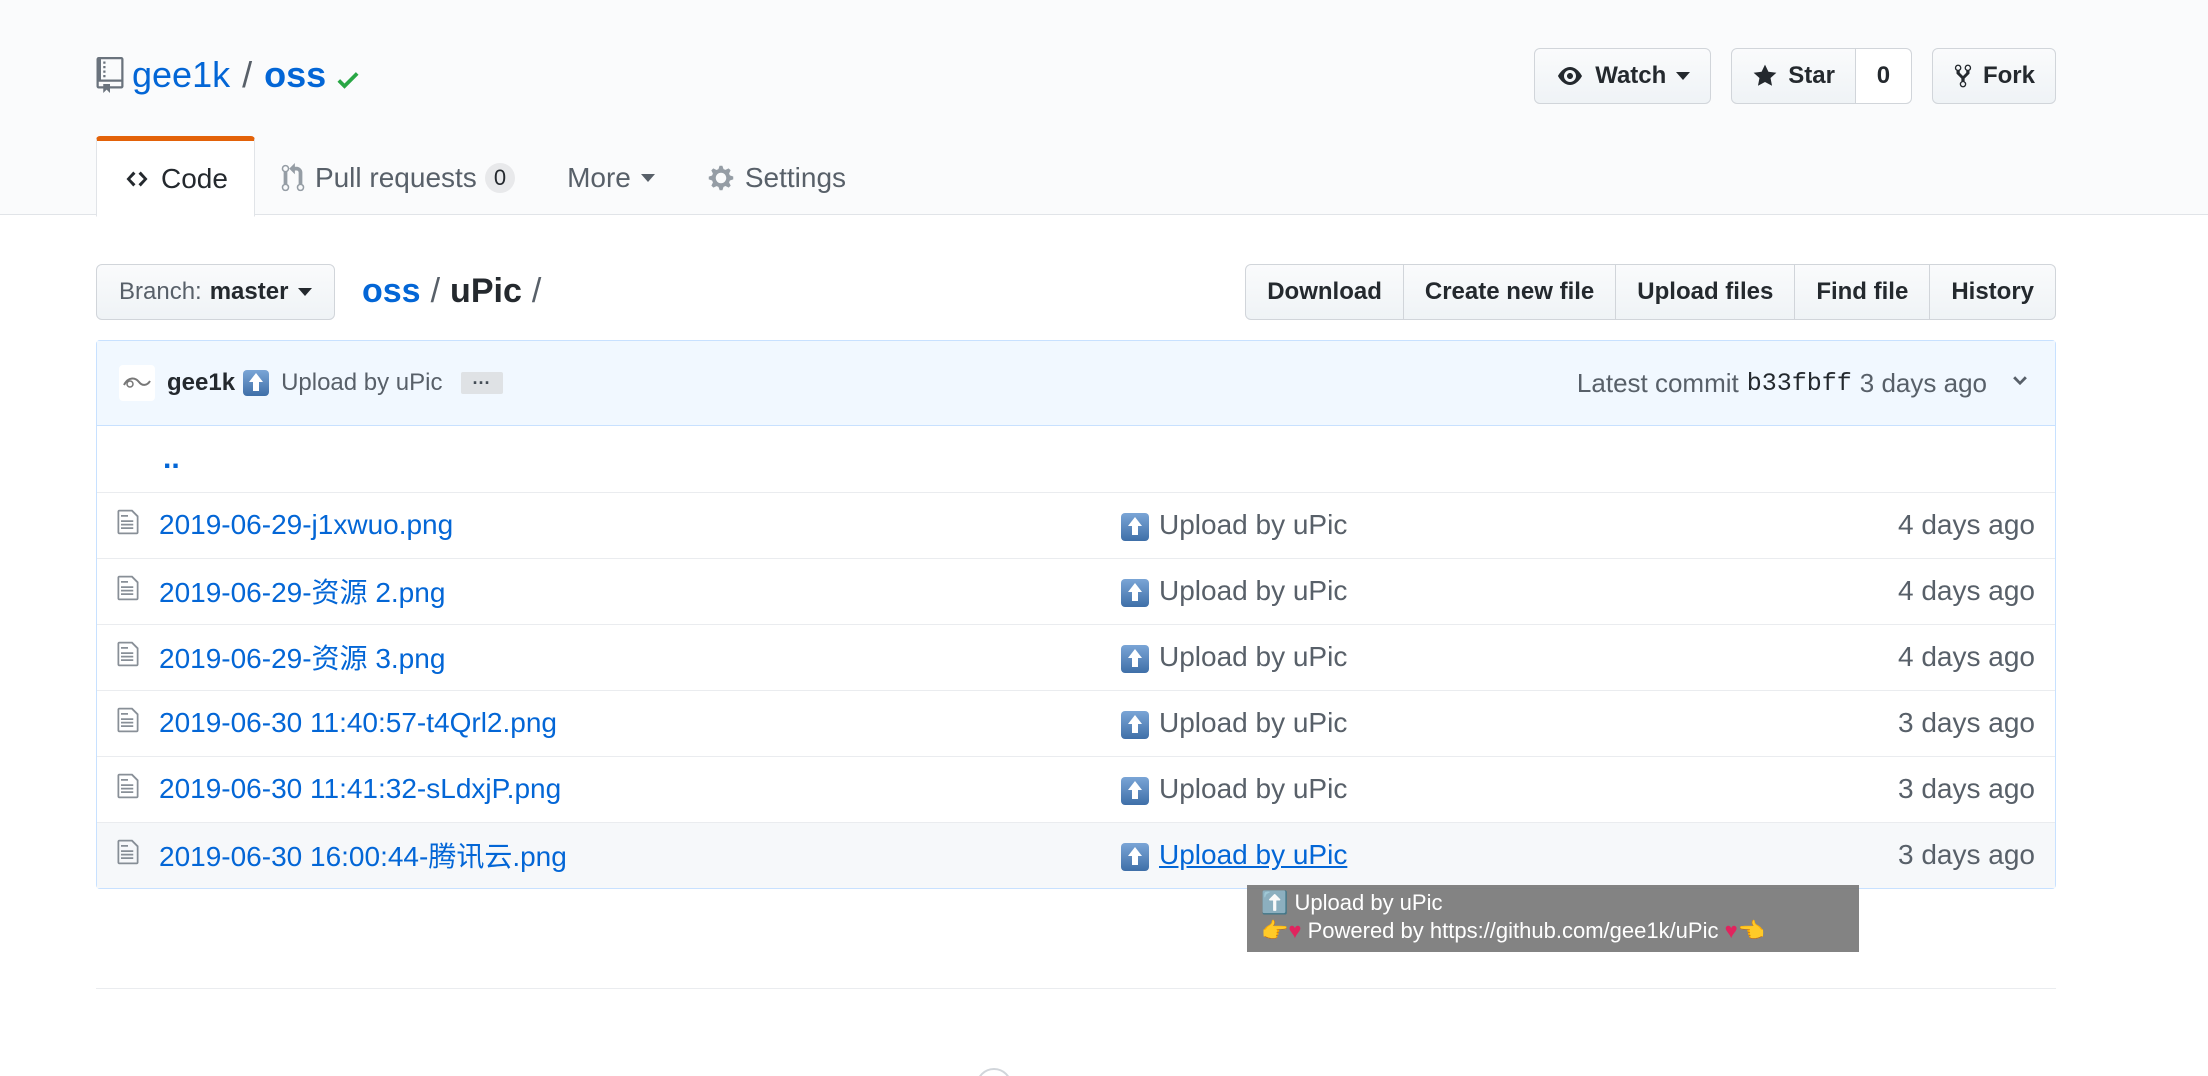  I want to click on watch-label: Watch, so click(1631, 75).